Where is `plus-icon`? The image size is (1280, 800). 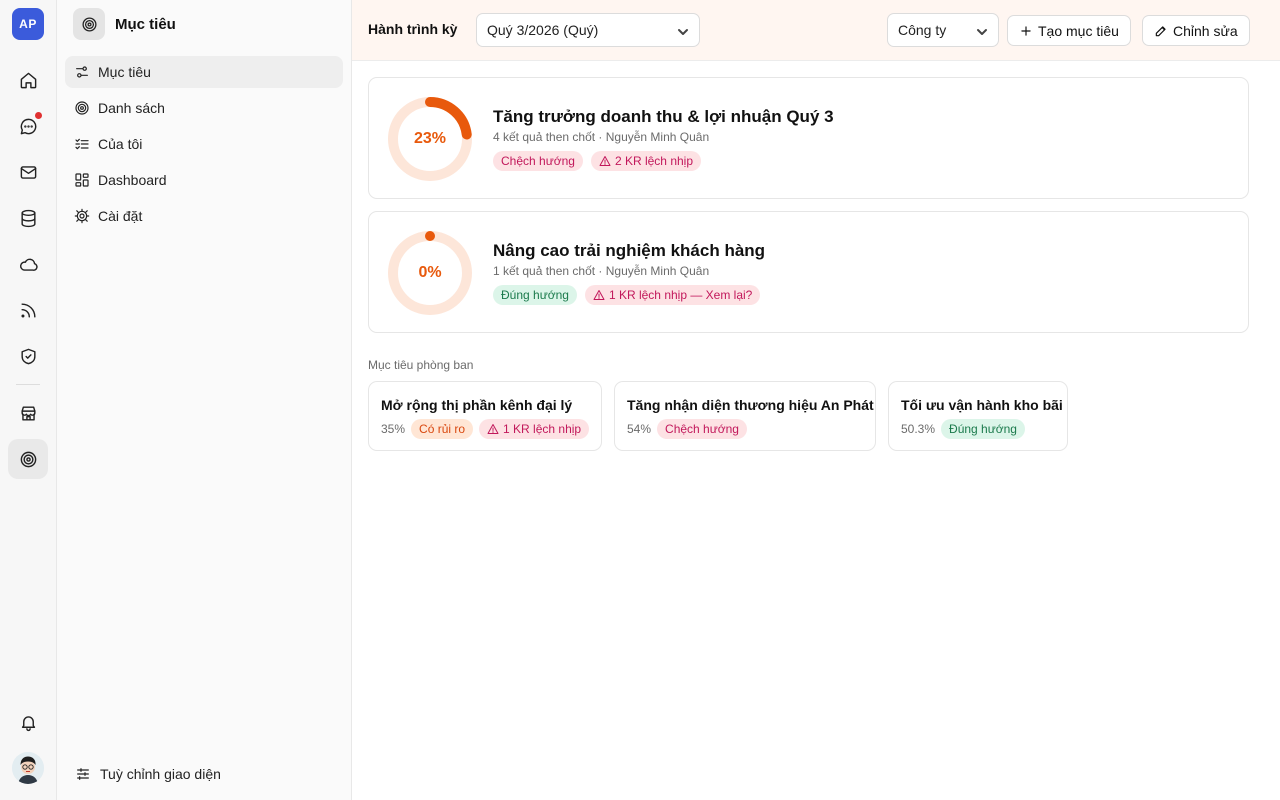
plus-icon is located at coordinates (1026, 30).